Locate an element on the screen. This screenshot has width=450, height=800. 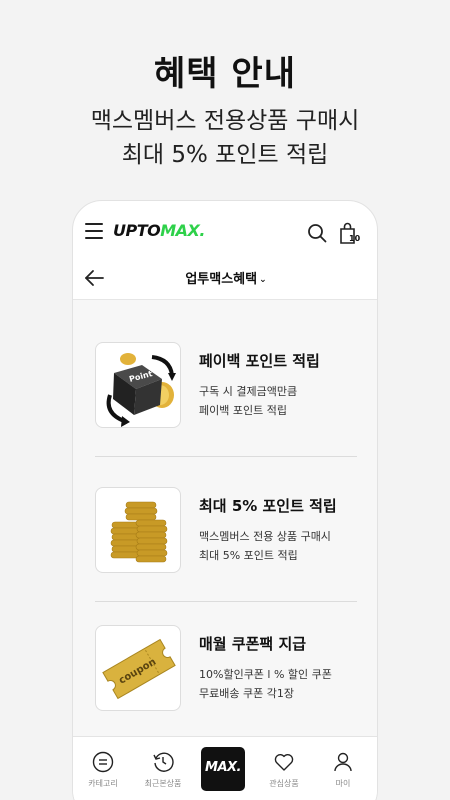
nav-category: 카테고리 is located at coordinates (103, 768).